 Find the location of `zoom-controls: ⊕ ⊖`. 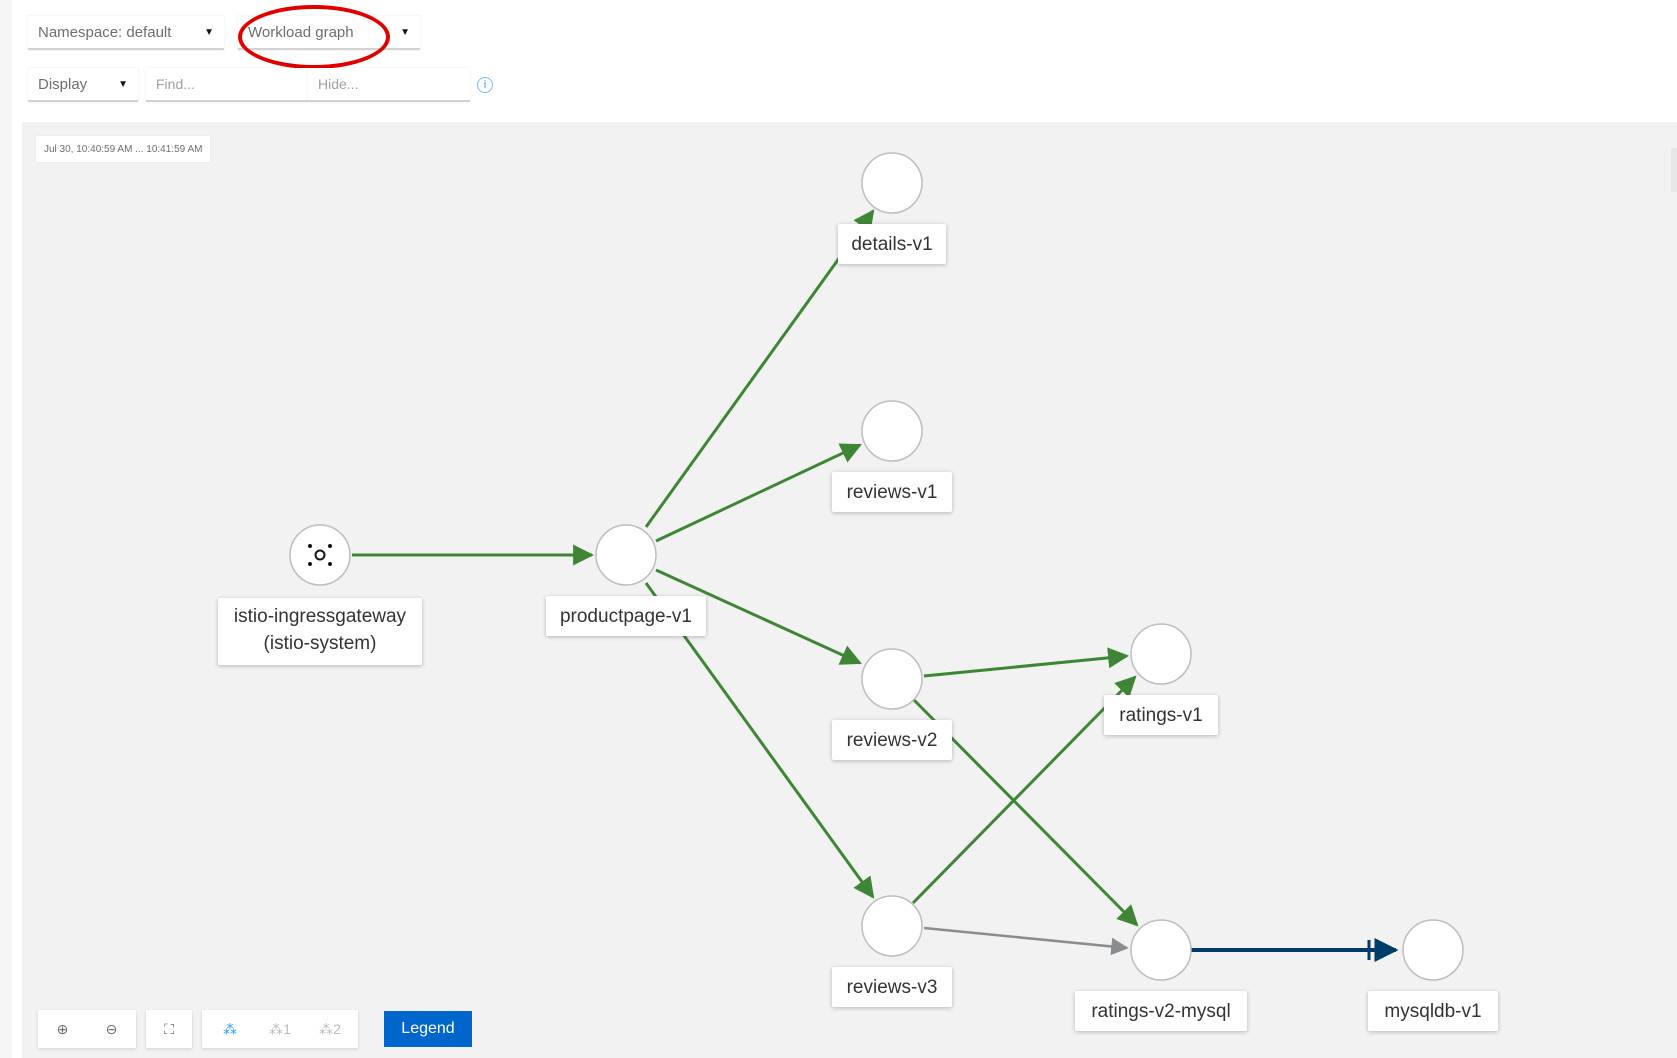

zoom-controls: ⊕ ⊖ is located at coordinates (87, 1029).